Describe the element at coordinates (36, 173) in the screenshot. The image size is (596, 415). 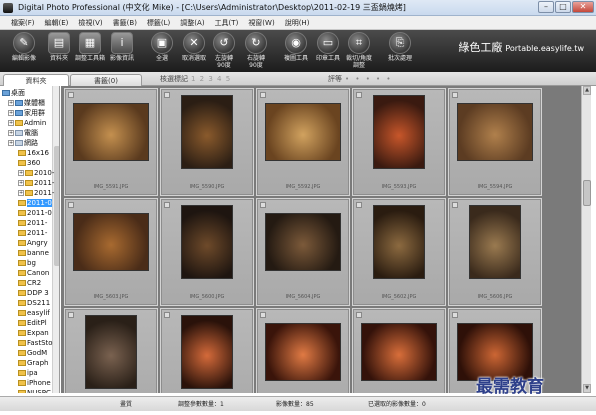
I see `tree-item: +2010-` at that location.